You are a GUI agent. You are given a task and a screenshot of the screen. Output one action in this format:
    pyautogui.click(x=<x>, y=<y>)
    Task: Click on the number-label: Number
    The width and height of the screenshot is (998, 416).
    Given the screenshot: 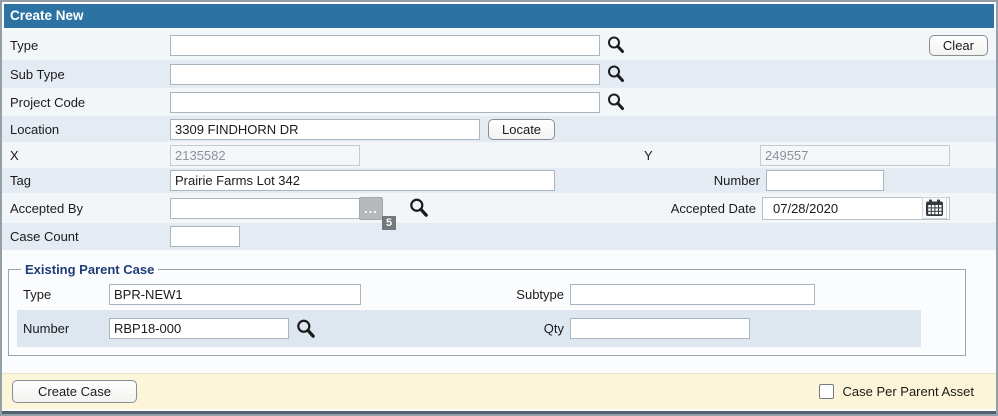 What is the action you would take?
    pyautogui.click(x=736, y=180)
    